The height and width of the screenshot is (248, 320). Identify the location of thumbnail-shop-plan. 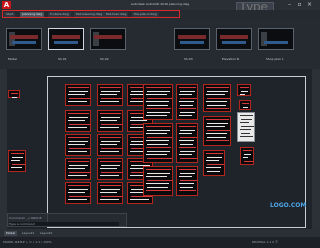
(276, 39).